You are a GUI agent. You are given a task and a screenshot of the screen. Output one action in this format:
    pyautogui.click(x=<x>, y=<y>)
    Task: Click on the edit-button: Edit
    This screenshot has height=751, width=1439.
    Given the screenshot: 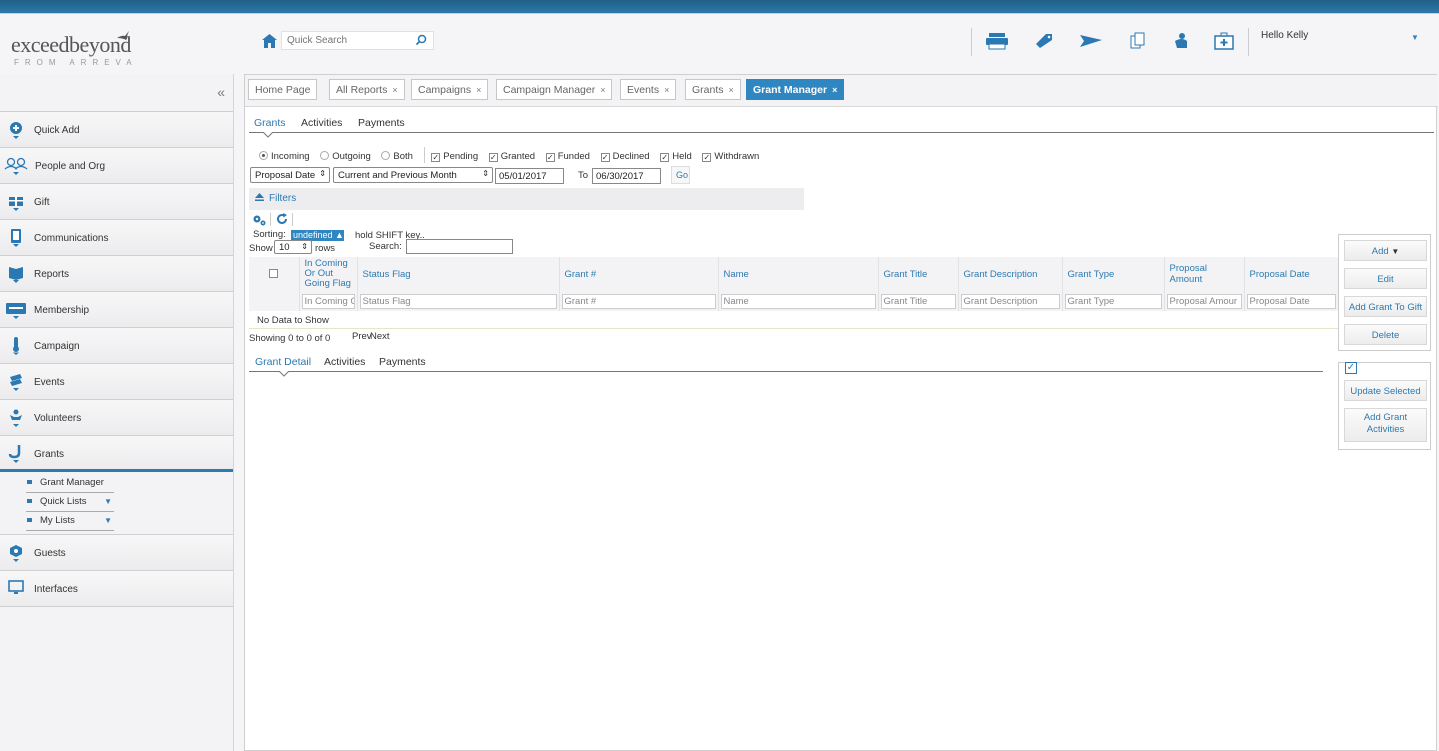 What is the action you would take?
    pyautogui.click(x=1385, y=278)
    